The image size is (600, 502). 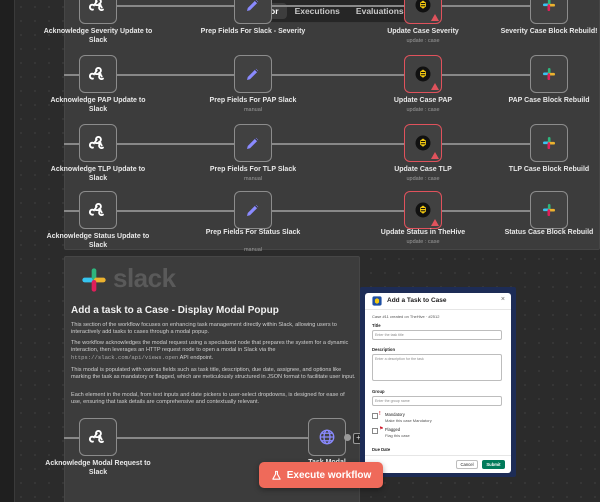 I want to click on node-update-status, so click(x=423, y=210).